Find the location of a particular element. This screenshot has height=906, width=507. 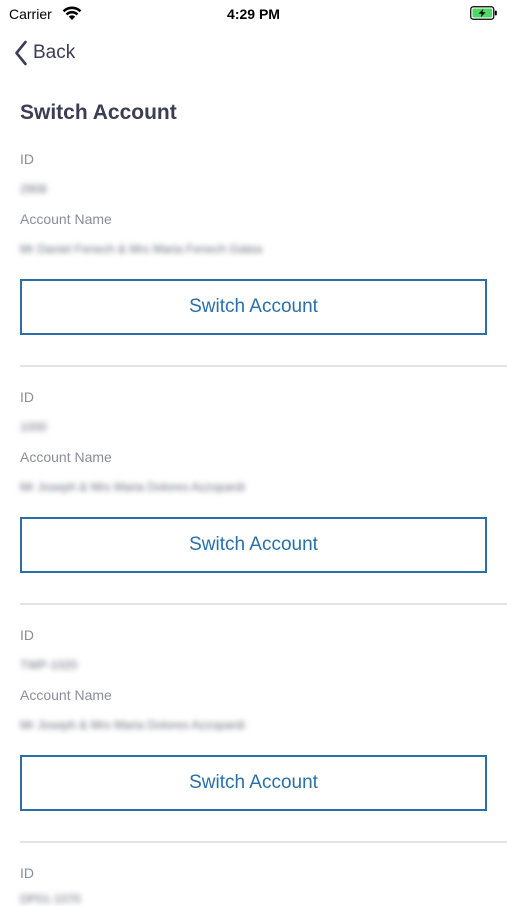

chevron-left-icon is located at coordinates (21, 53).